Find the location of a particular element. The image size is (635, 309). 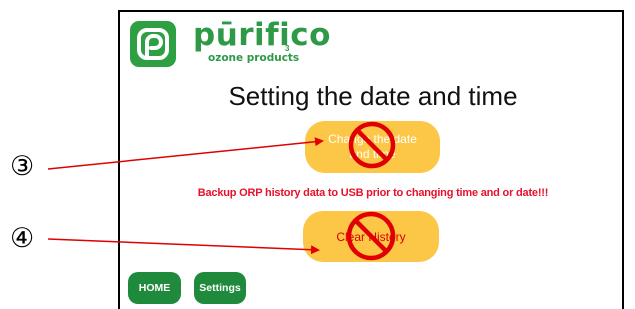

callout-marker-3: ③ is located at coordinates (22, 166).